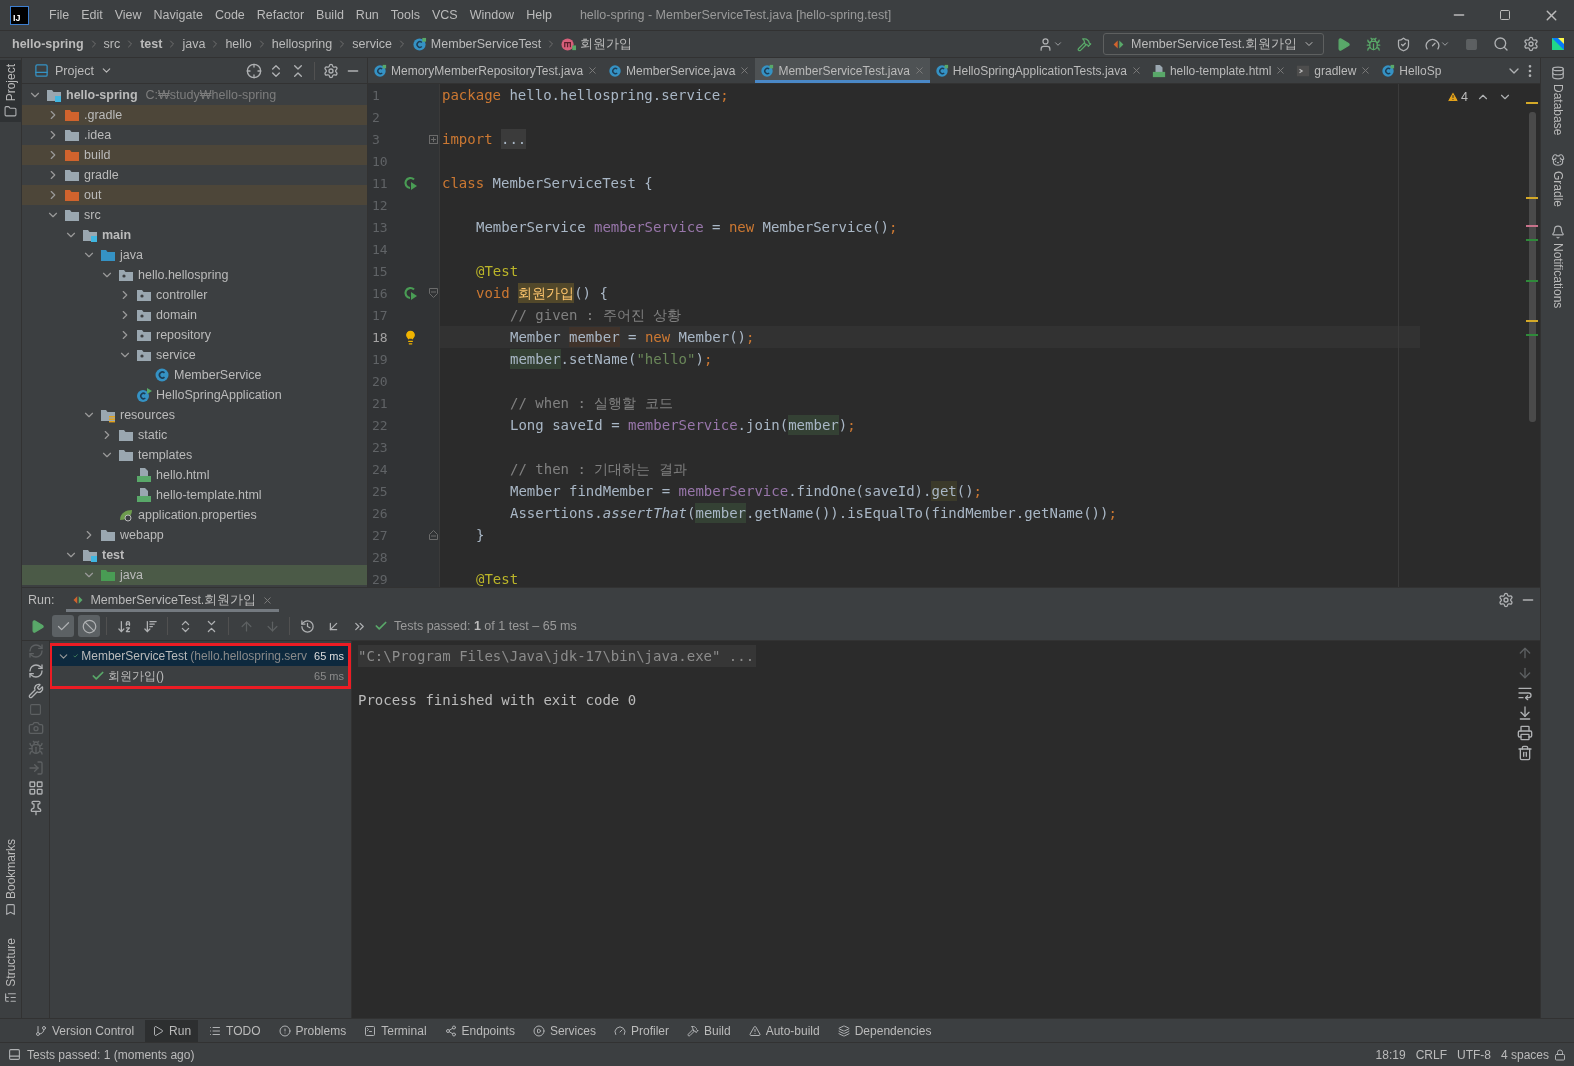  What do you see at coordinates (194, 475) in the screenshot?
I see `tree-item: hello.html` at bounding box center [194, 475].